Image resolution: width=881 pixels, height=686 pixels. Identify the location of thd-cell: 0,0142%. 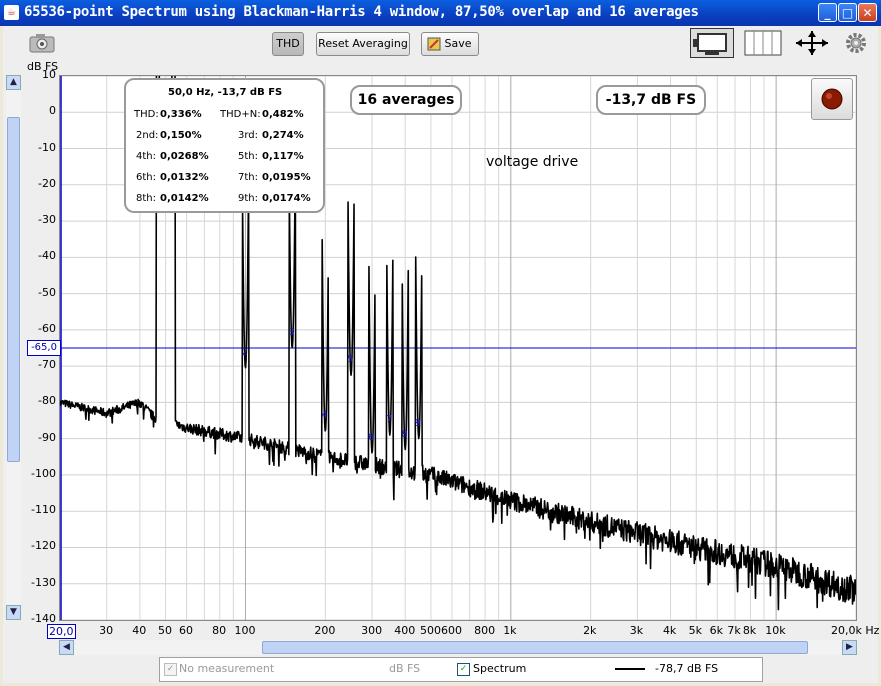
(184, 198).